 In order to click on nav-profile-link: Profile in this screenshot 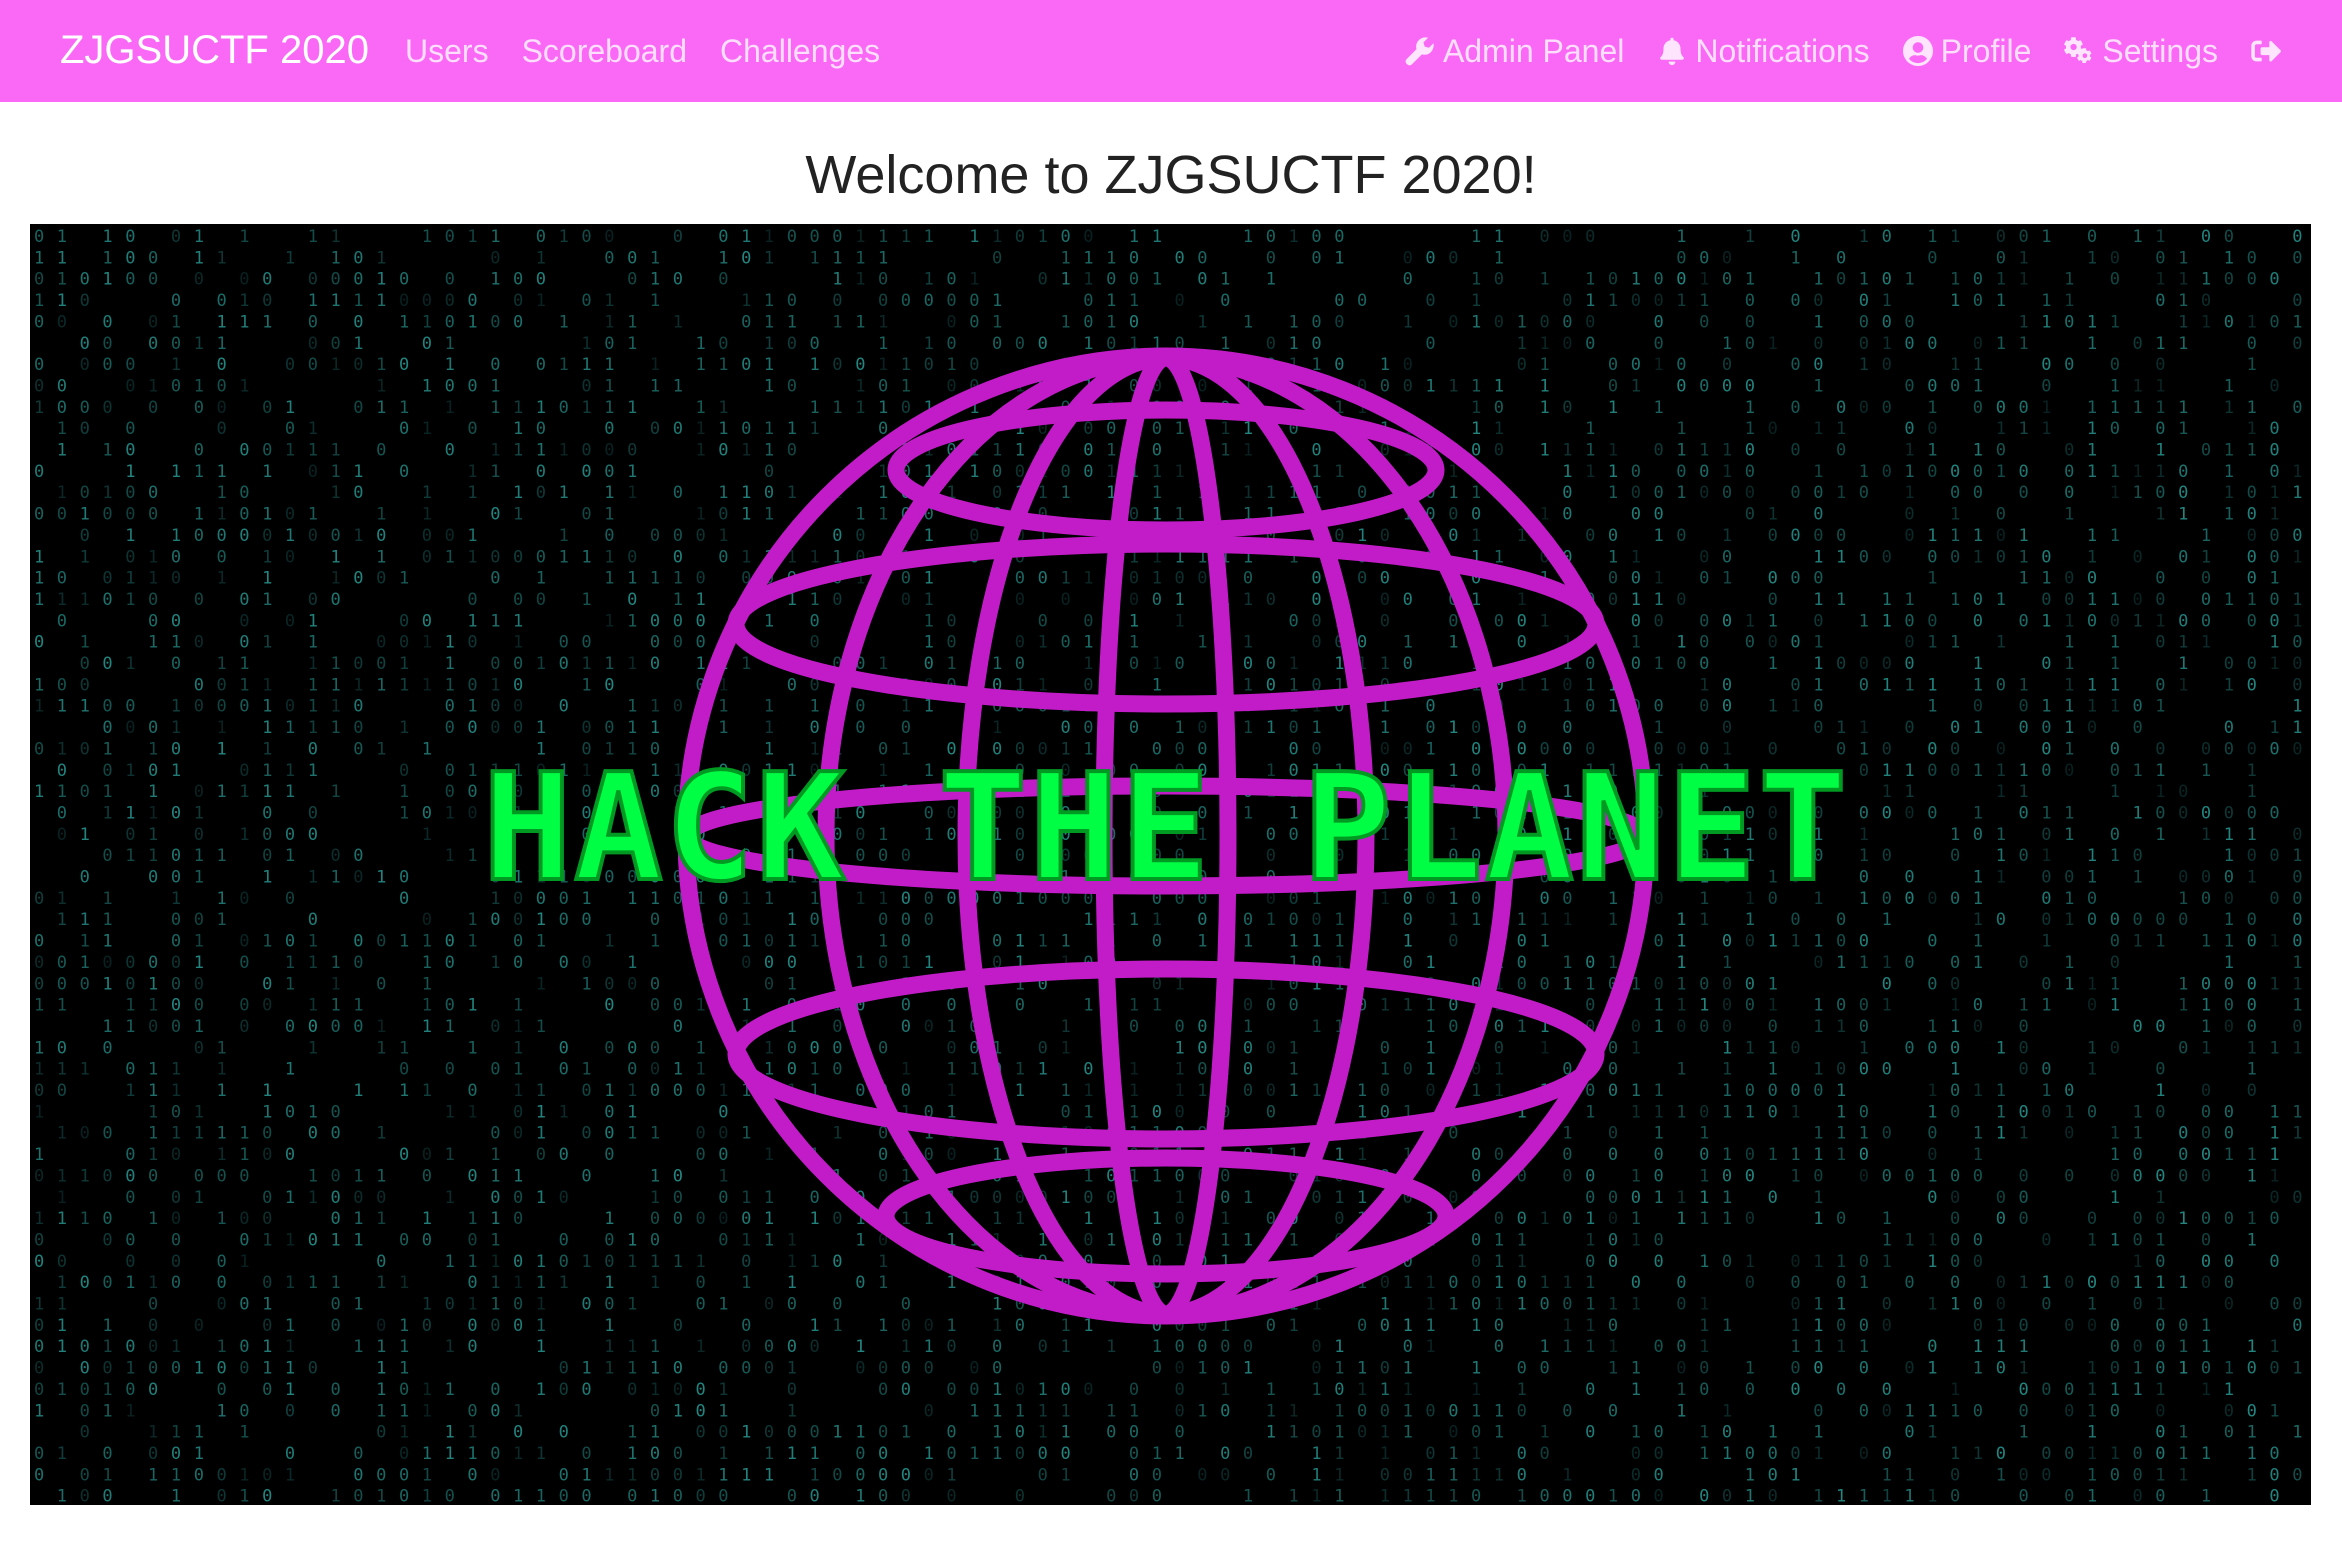, I will do `click(1966, 51)`.